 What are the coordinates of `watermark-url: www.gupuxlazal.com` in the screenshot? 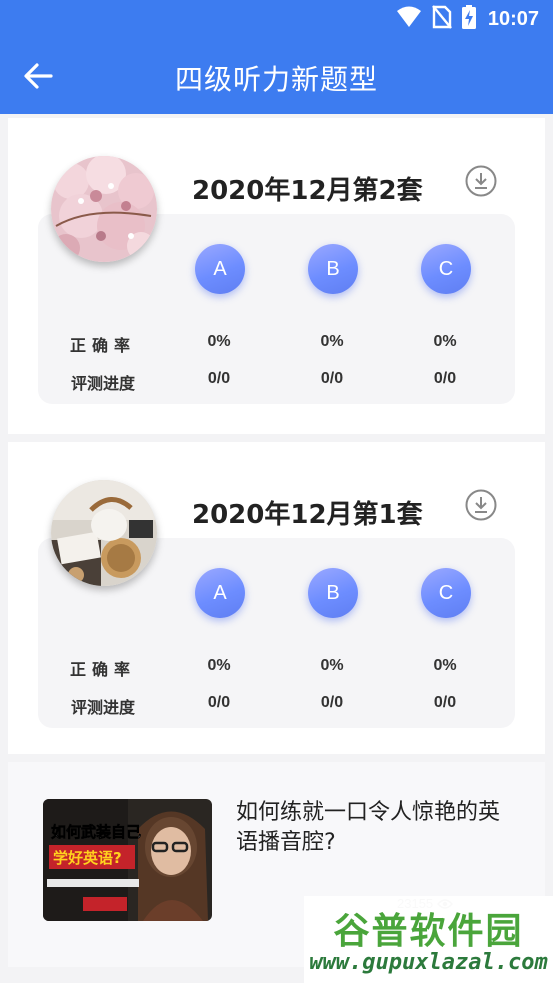 It's located at (428, 962).